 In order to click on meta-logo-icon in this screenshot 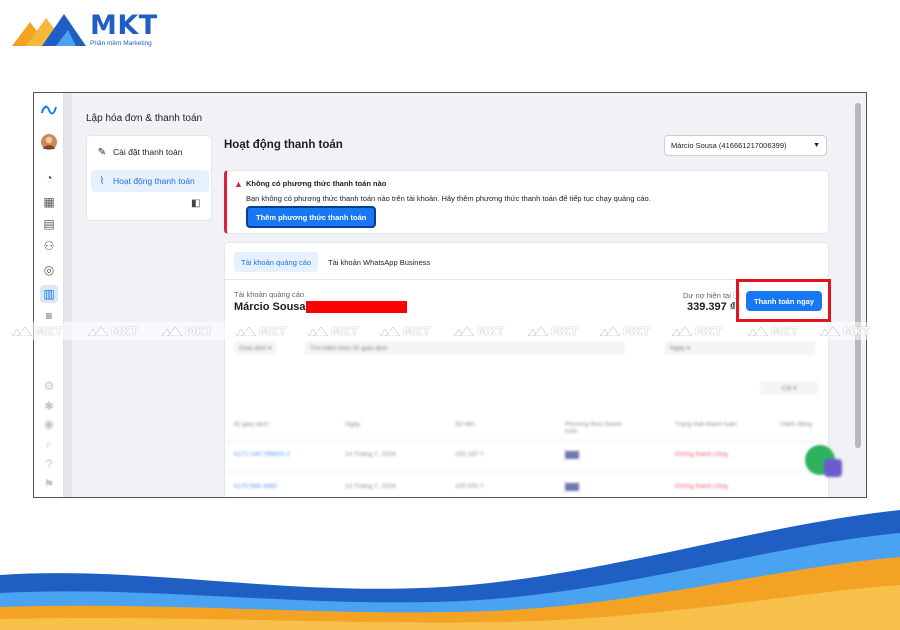, I will do `click(49, 110)`.